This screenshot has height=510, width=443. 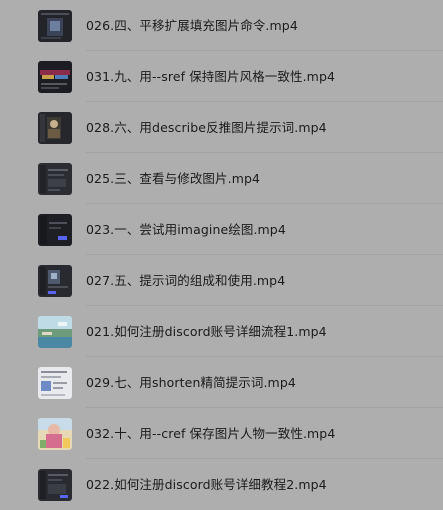 I want to click on file-item: 025.三、查看与修改图片.mp4, so click(x=221, y=178).